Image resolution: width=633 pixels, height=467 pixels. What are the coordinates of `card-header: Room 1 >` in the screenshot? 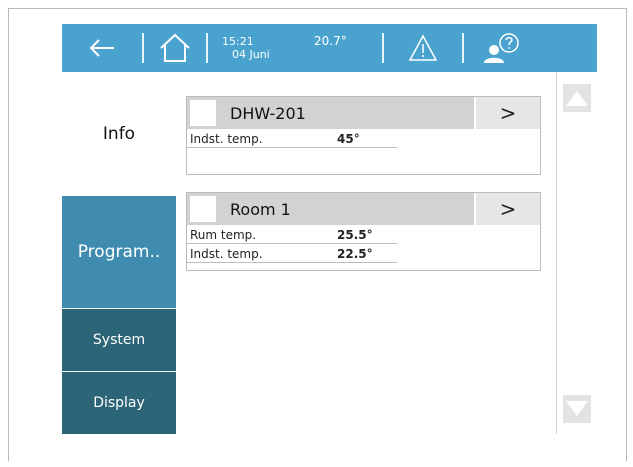 It's located at (363, 209).